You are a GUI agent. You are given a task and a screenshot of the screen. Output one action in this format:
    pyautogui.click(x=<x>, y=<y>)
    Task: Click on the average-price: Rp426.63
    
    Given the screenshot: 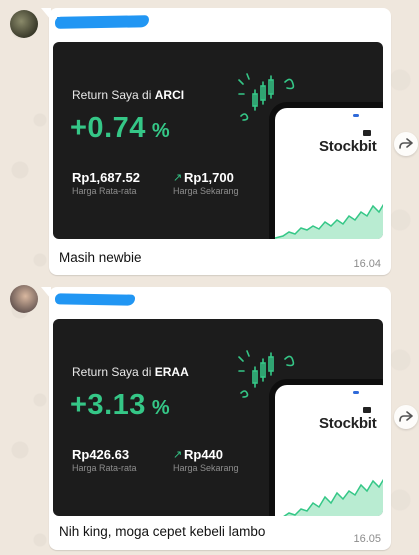 What is the action you would take?
    pyautogui.click(x=101, y=454)
    